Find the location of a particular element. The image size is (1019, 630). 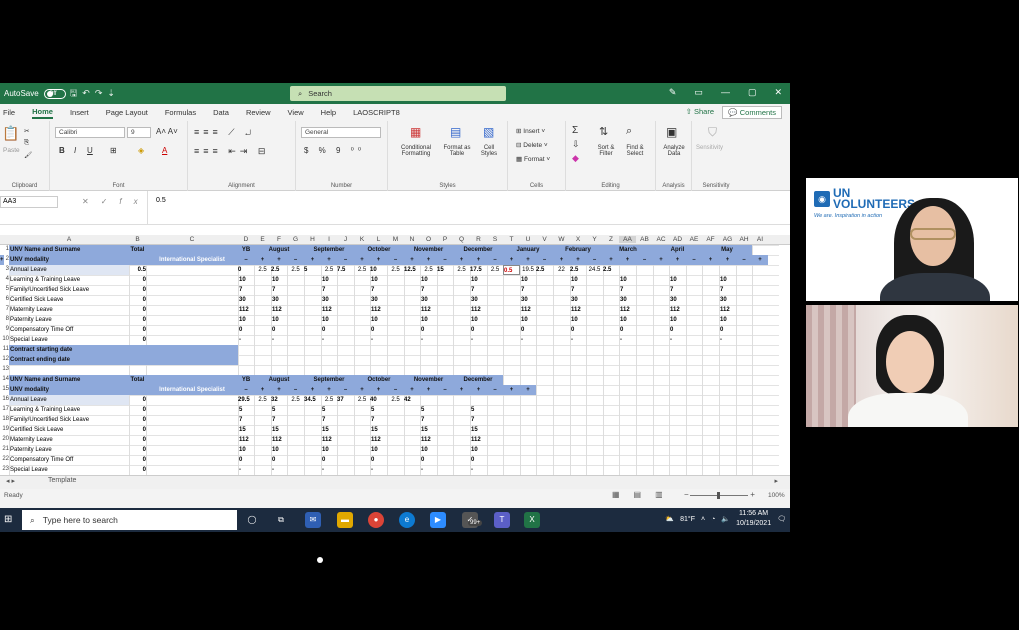

month-header: September is located at coordinates (329, 250).